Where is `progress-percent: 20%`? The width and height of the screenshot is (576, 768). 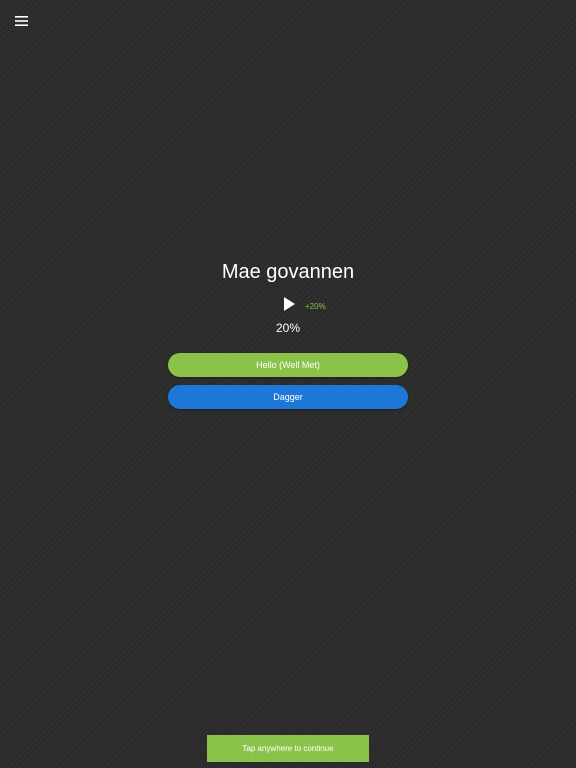 progress-percent: 20% is located at coordinates (288, 328).